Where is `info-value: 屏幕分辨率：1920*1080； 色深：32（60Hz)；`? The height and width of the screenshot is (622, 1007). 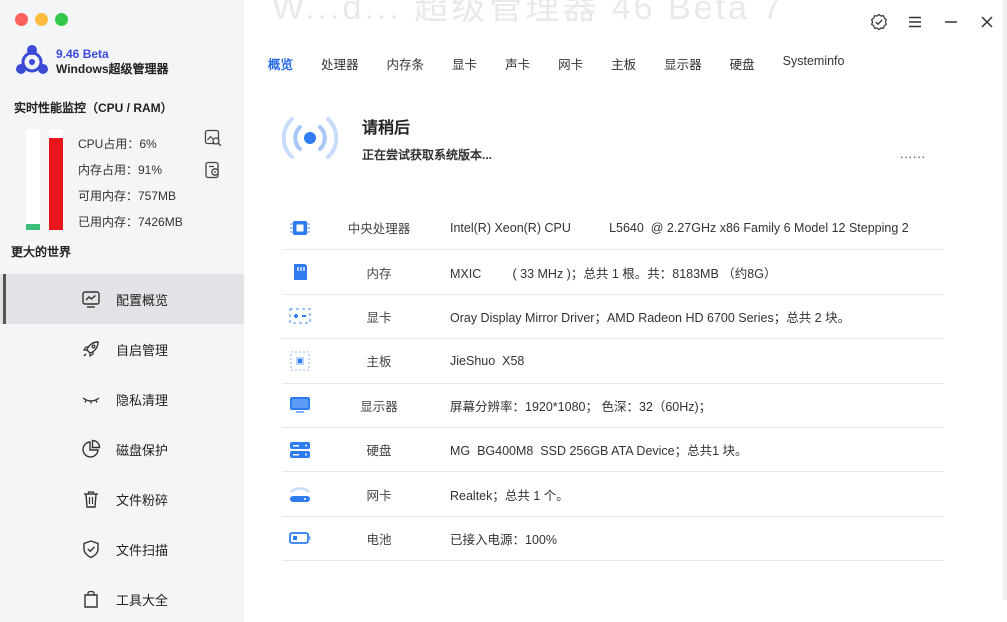
info-value: 屏幕分辨率：1920*1080； 色深：32（60Hz)； is located at coordinates (581, 406).